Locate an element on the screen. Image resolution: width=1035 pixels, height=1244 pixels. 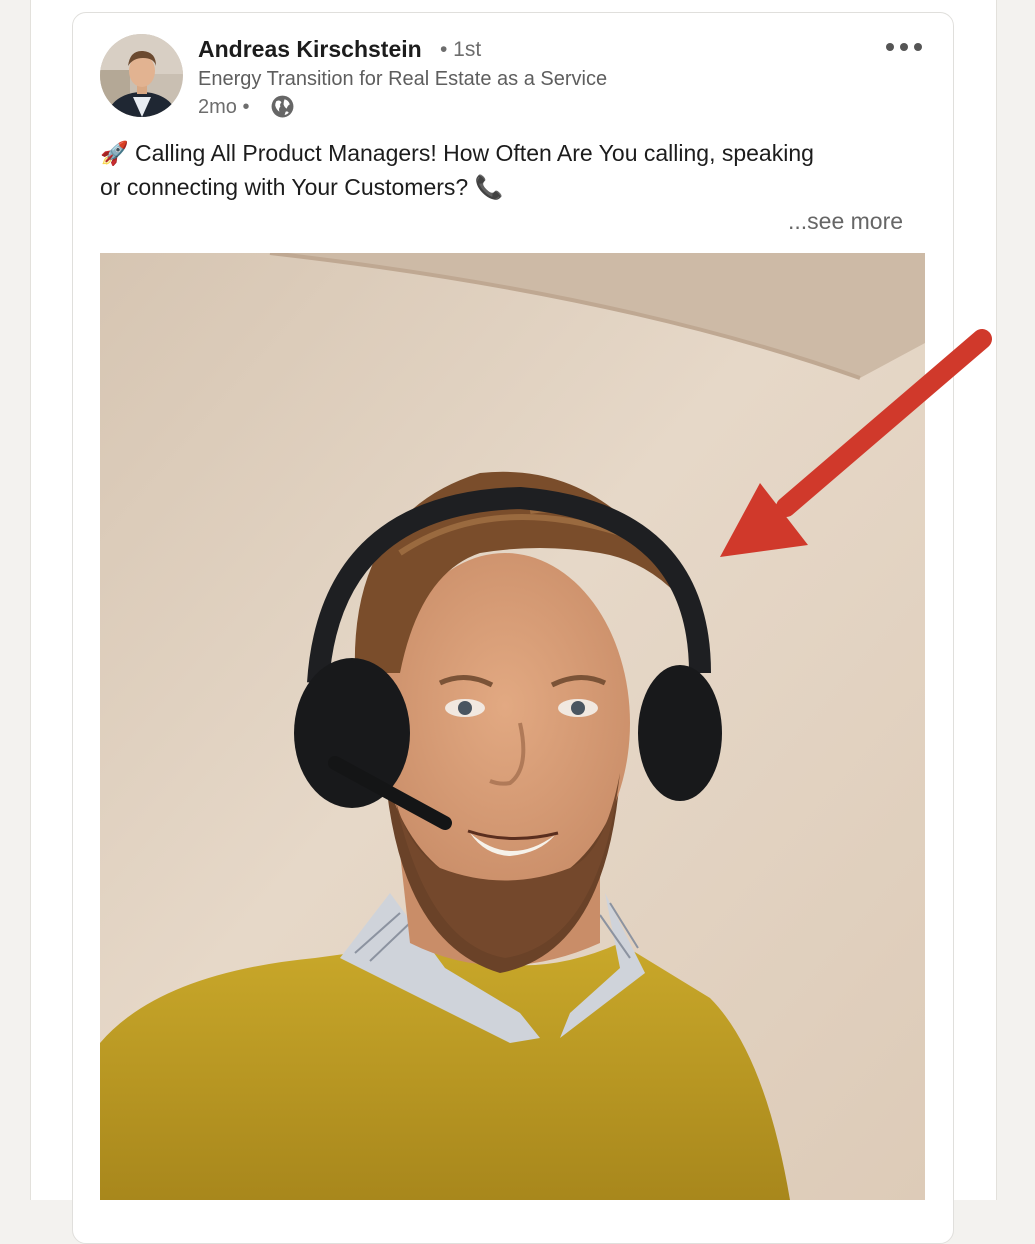
see-more-link: ...see more is located at coordinates (845, 221).